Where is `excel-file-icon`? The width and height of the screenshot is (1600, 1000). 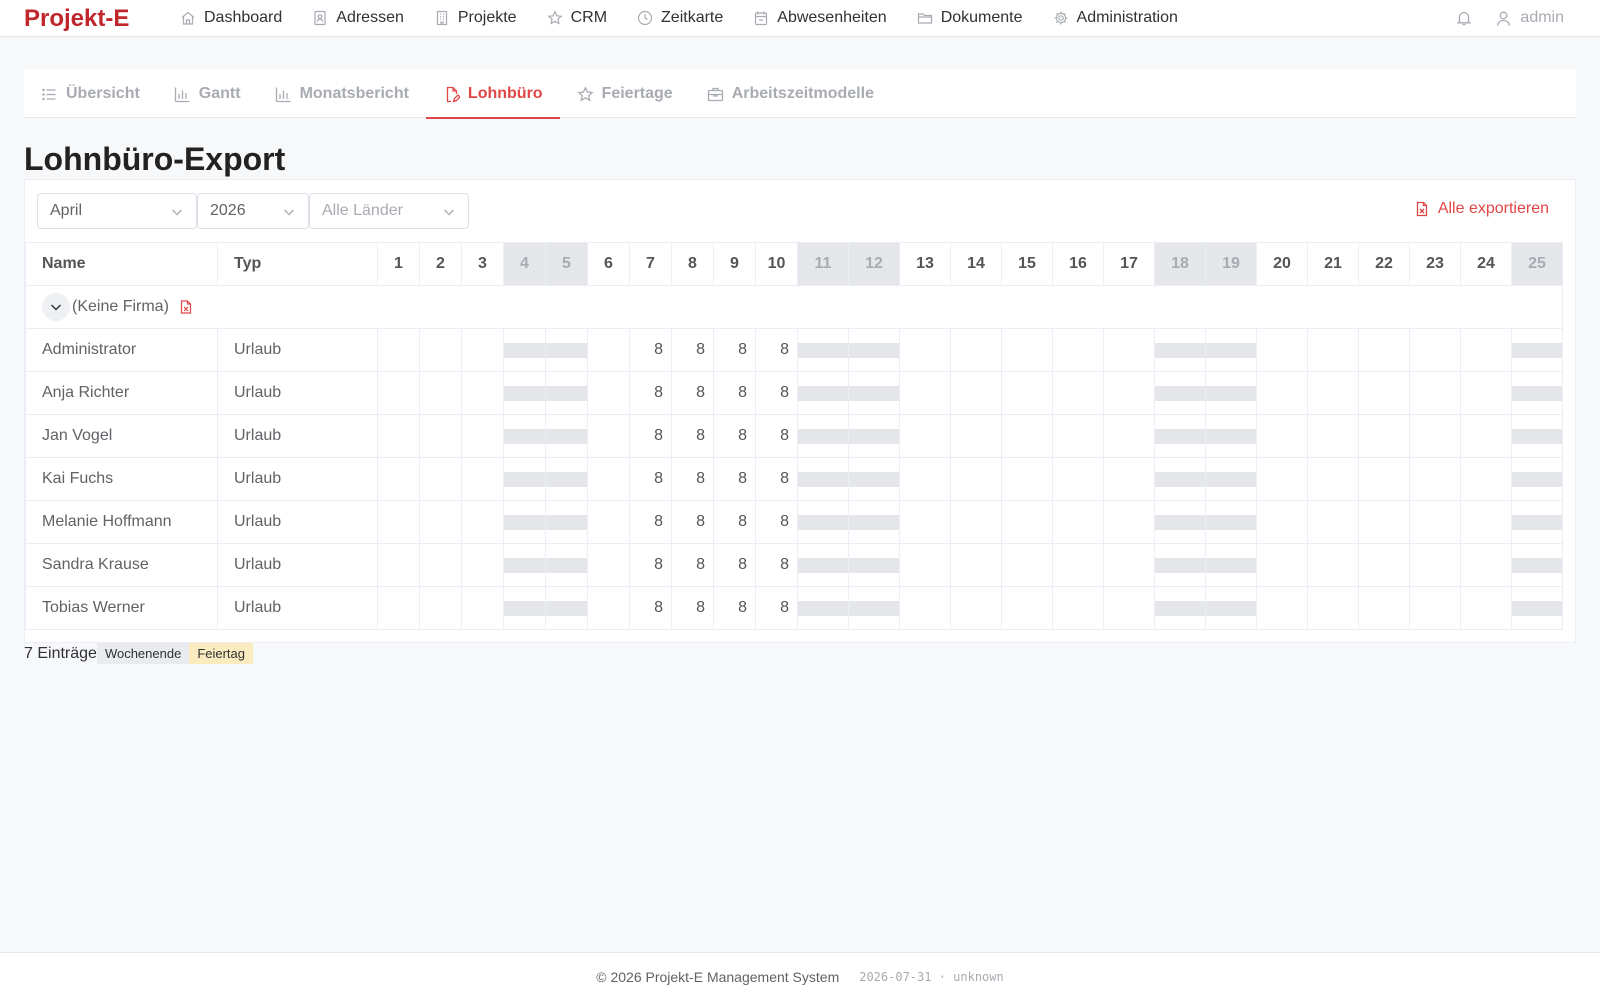
excel-file-icon is located at coordinates (186, 307).